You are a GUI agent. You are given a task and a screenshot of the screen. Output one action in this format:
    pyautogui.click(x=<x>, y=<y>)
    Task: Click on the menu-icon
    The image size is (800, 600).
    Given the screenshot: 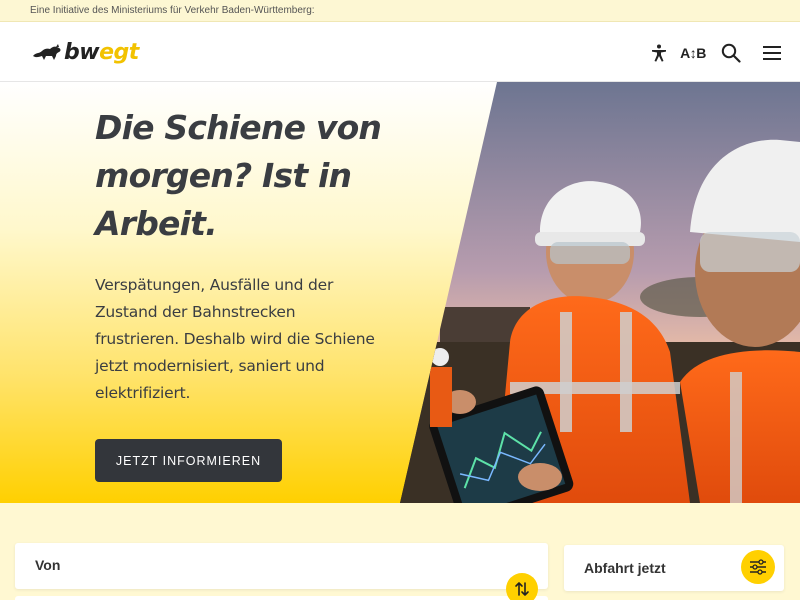 What is the action you would take?
    pyautogui.click(x=772, y=53)
    